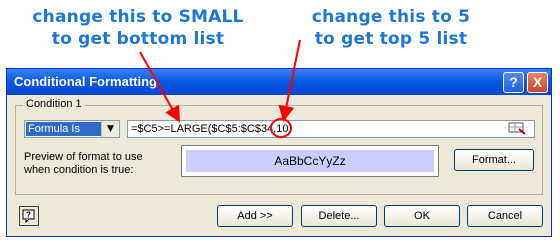 The image size is (560, 241). Describe the element at coordinates (279, 82) in the screenshot. I see `title-bar: Conditional Formatting ? X` at that location.